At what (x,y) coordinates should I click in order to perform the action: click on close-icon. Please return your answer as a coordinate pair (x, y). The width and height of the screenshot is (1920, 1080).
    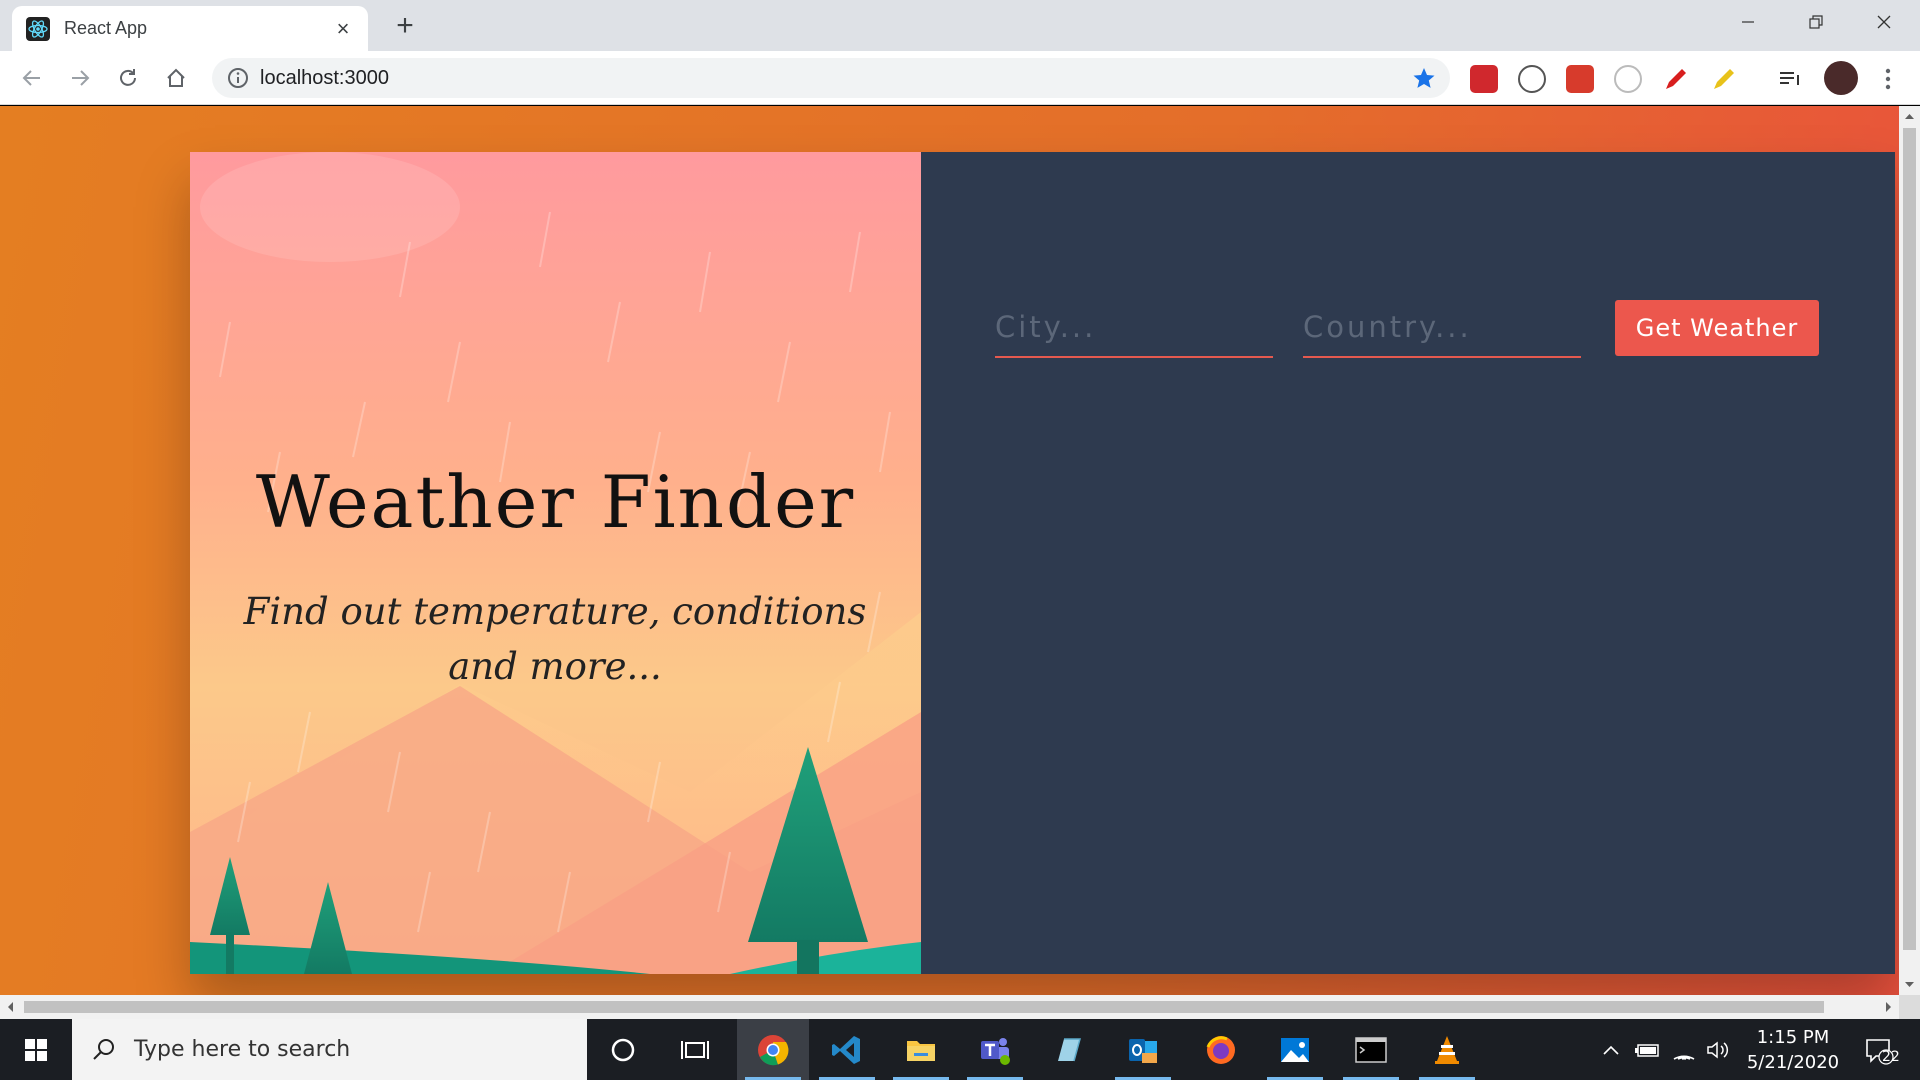
    Looking at the image, I should click on (1884, 22).